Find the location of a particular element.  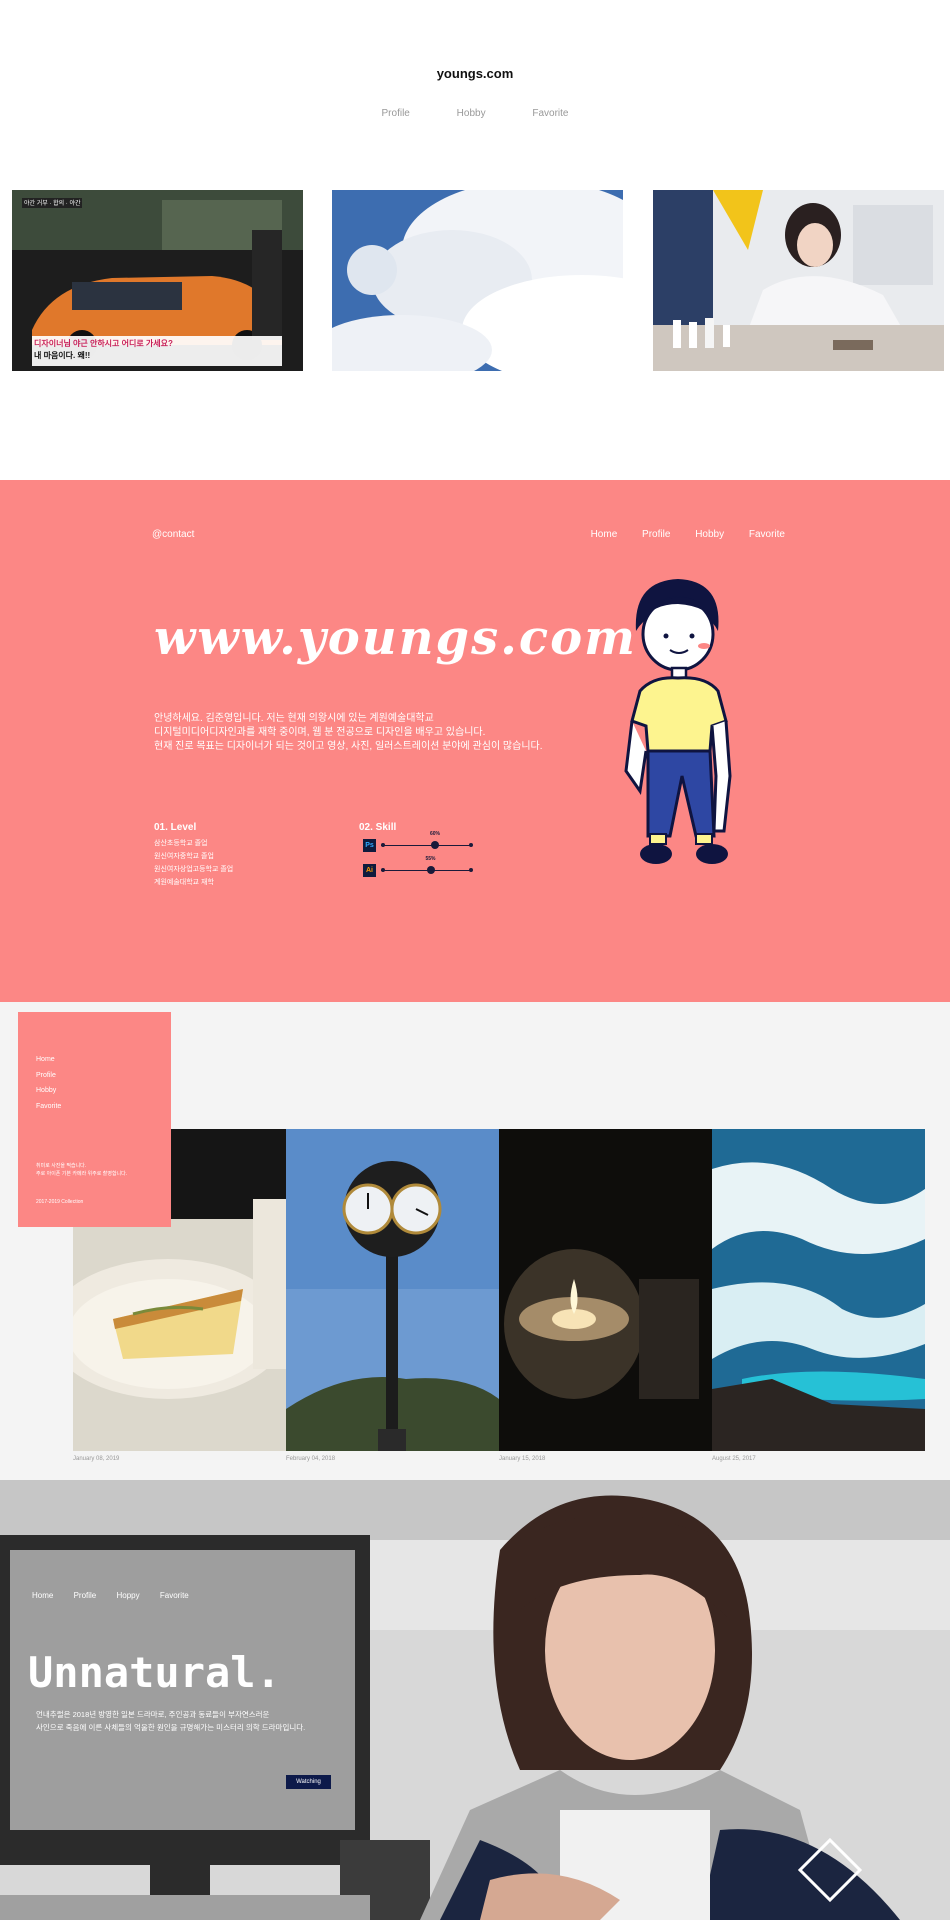

top-nav-hobby: Hobby is located at coordinates (471, 113).